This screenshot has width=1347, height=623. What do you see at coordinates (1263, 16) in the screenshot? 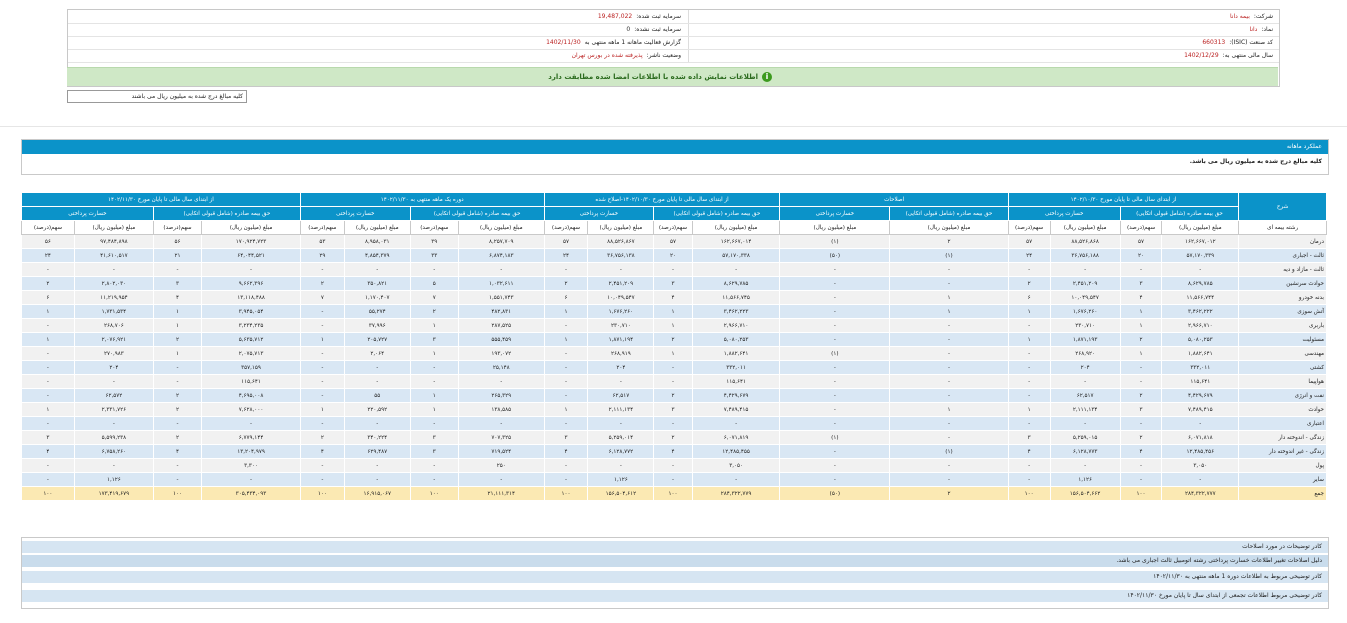
I see `company-label: شرکت:` at bounding box center [1263, 16].